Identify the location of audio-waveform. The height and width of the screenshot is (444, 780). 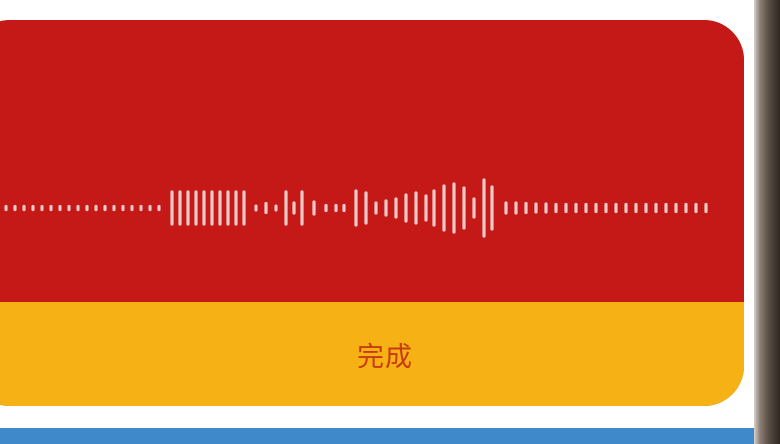
(356, 208).